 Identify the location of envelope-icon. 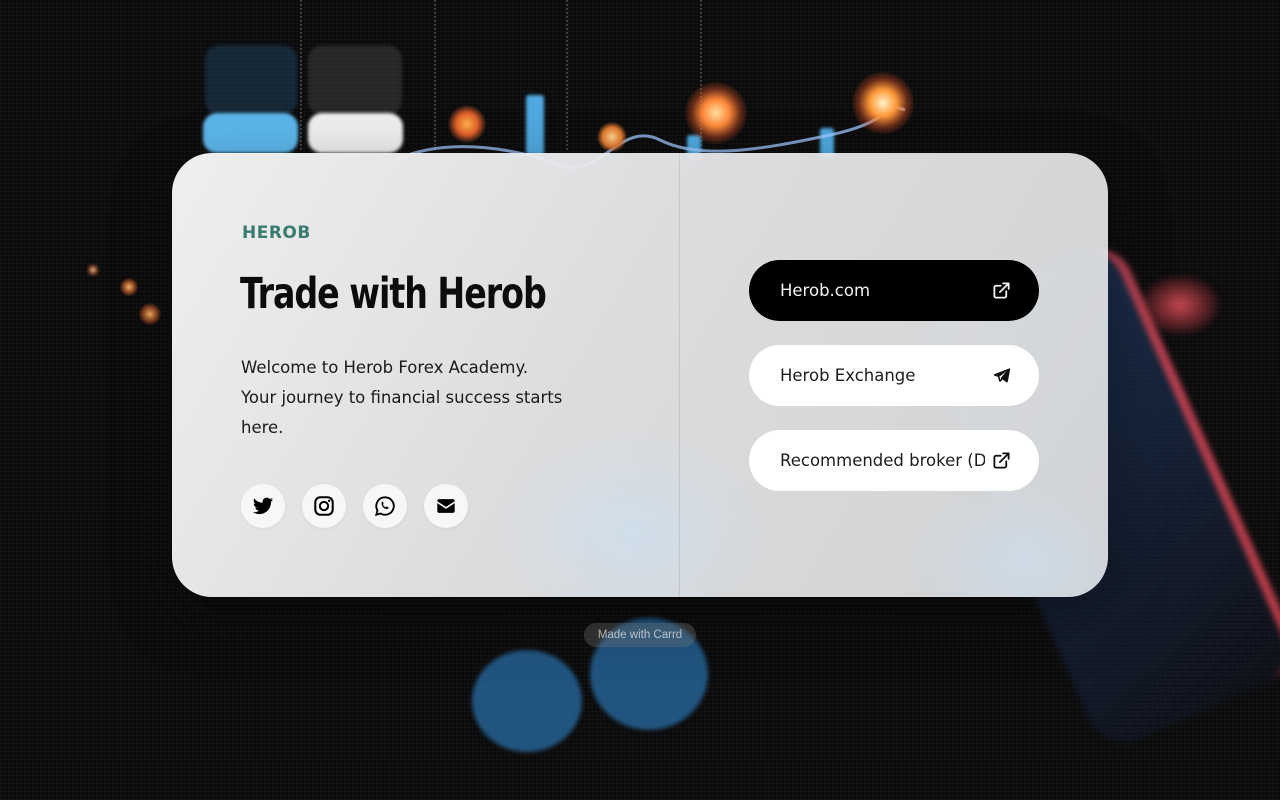
(446, 506).